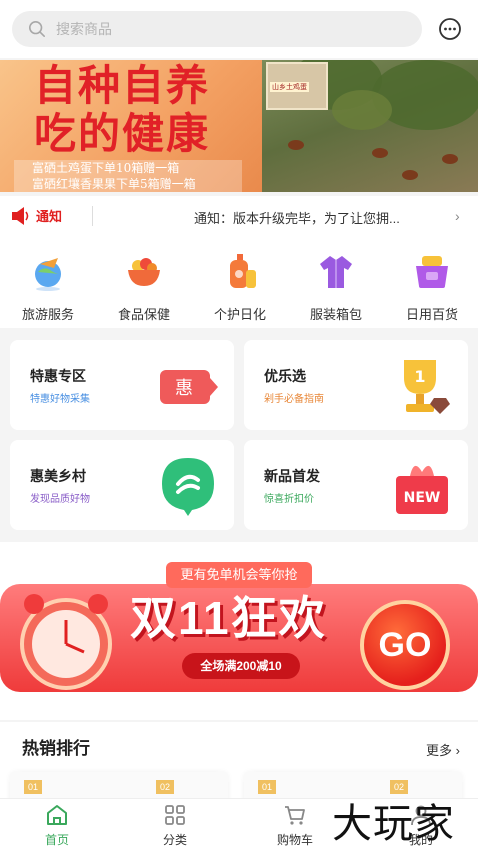  What do you see at coordinates (427, 387) in the screenshot?
I see `trophy-icon: 1` at bounding box center [427, 387].